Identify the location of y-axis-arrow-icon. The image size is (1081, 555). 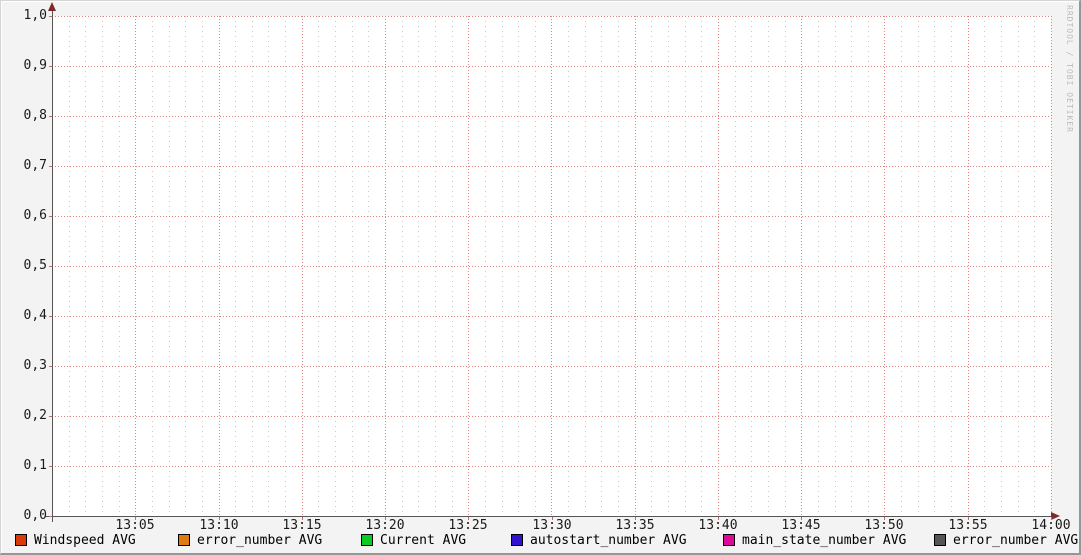
(52, 6).